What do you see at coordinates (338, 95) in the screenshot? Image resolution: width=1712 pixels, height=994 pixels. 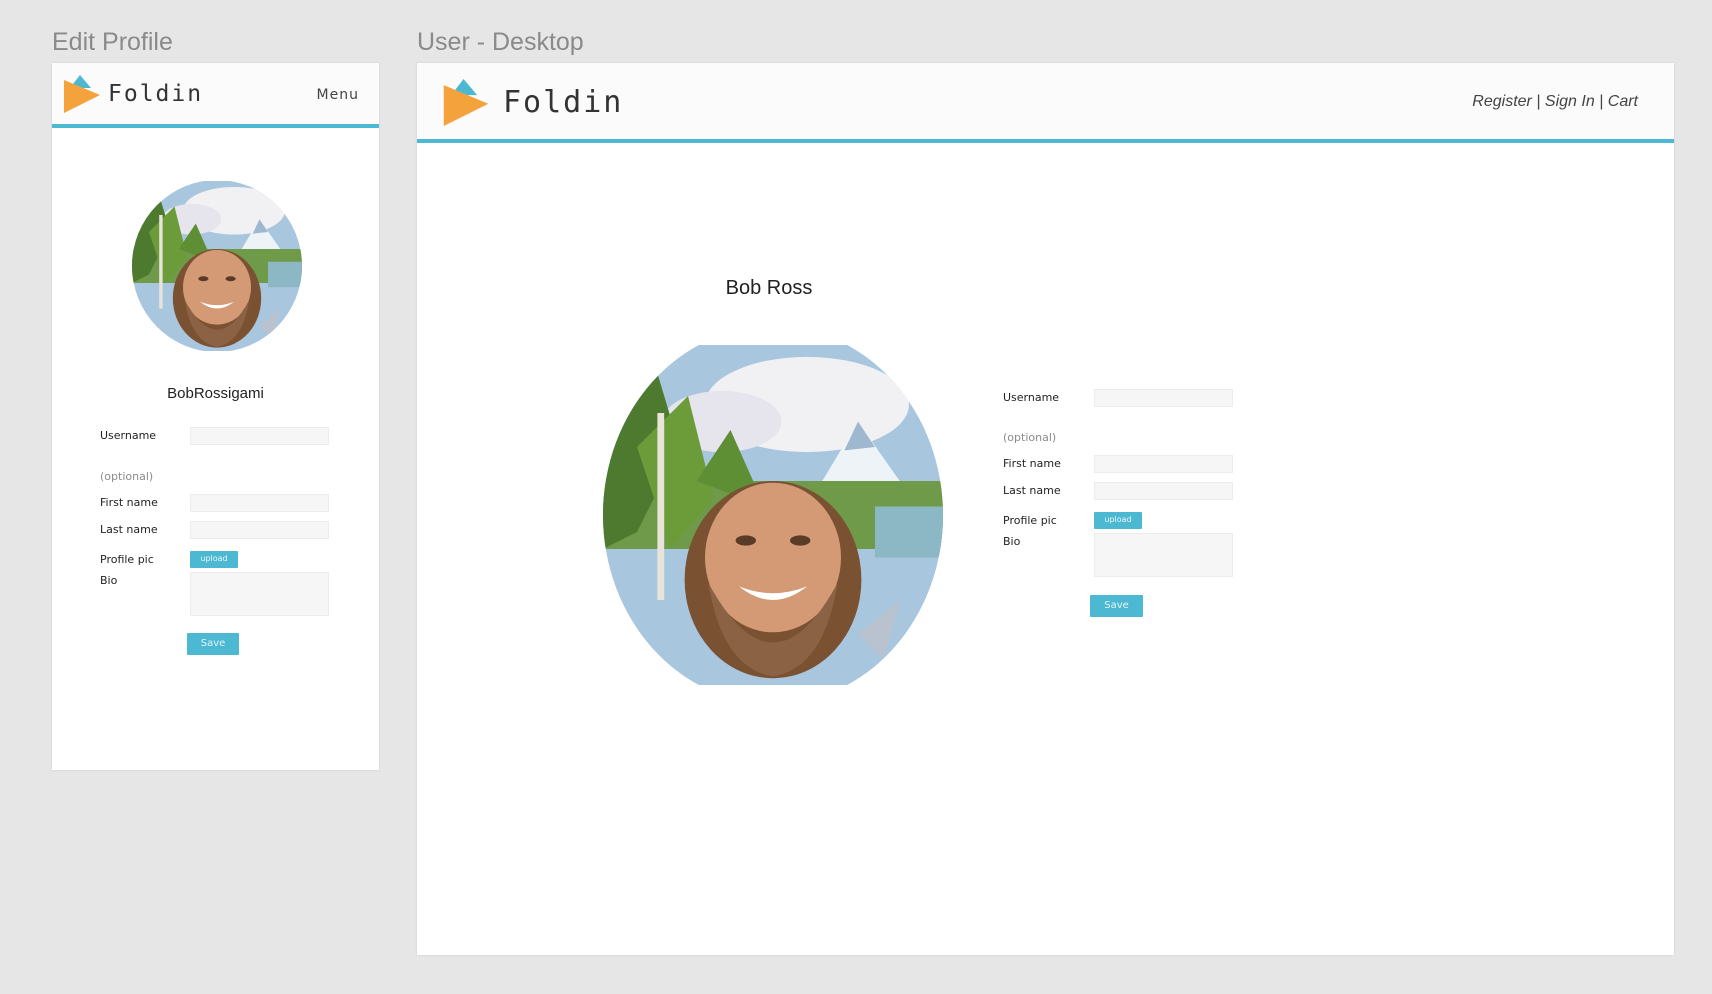 I see `menu-link: Menu` at bounding box center [338, 95].